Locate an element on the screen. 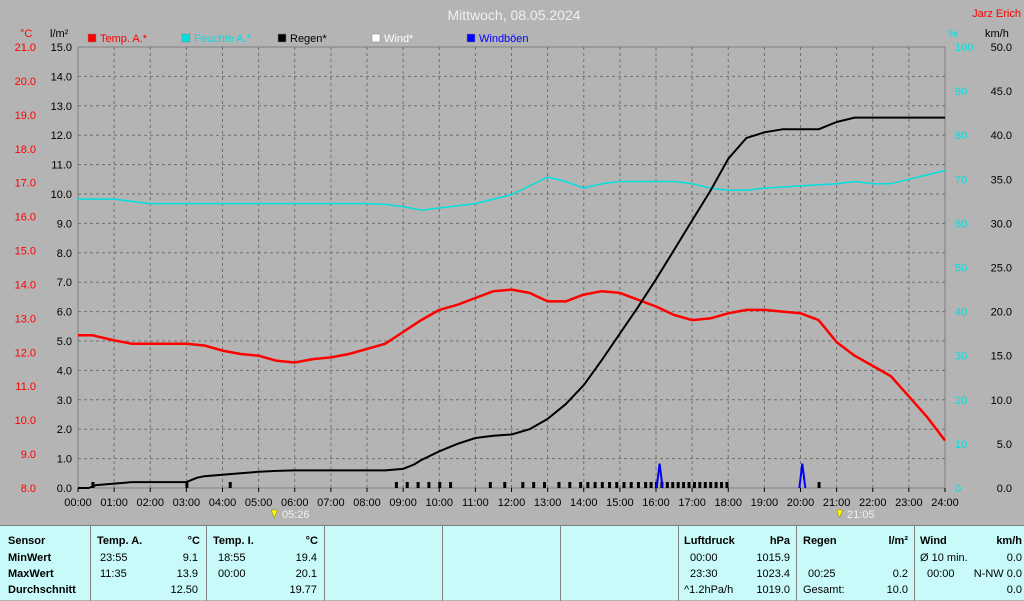 Image resolution: width=1024 pixels, height=601 pixels. rain-total-value: 10.0 is located at coordinates (897, 590).